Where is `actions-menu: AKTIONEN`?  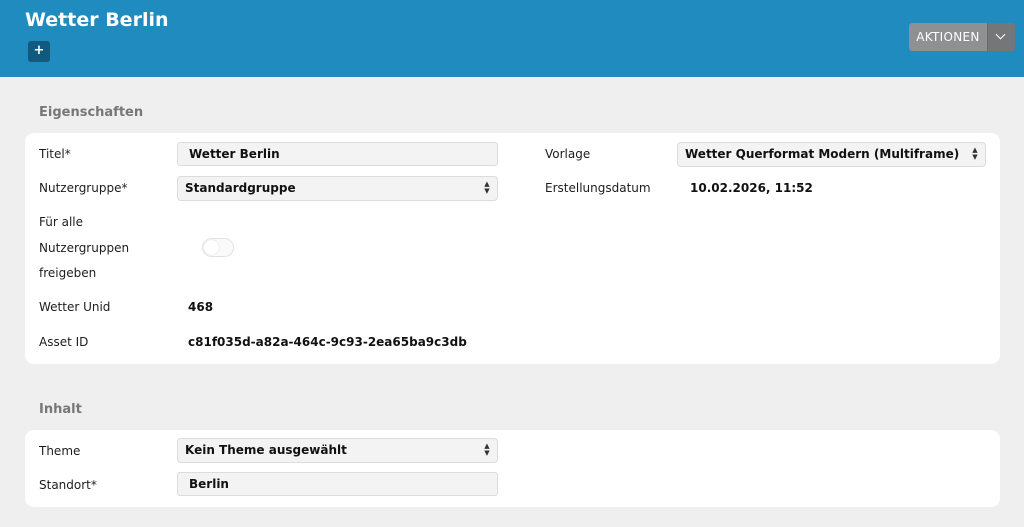 actions-menu: AKTIONEN is located at coordinates (962, 37).